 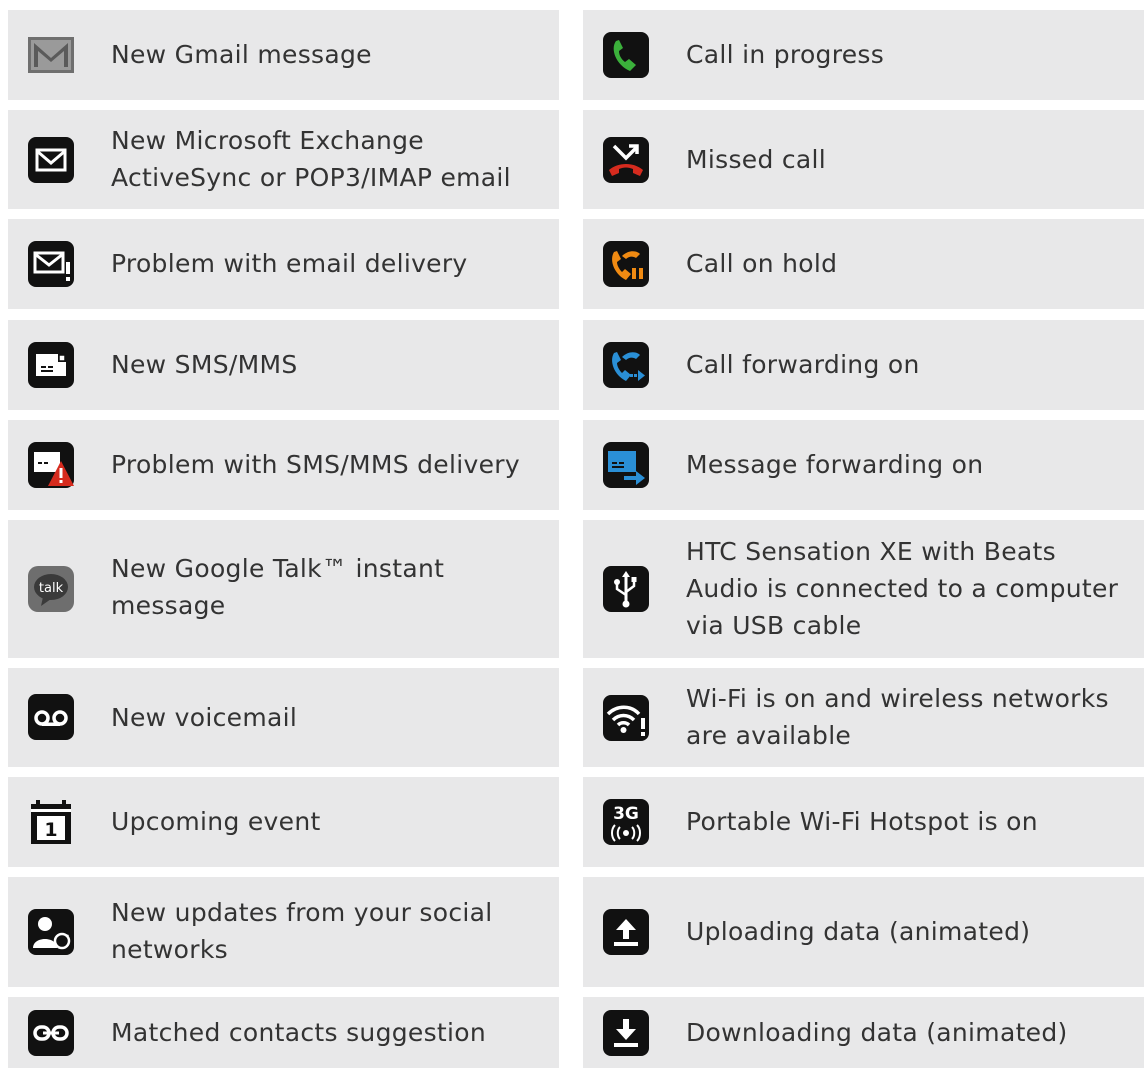 What do you see at coordinates (626, 365) in the screenshot?
I see `call-forwarding-icon` at bounding box center [626, 365].